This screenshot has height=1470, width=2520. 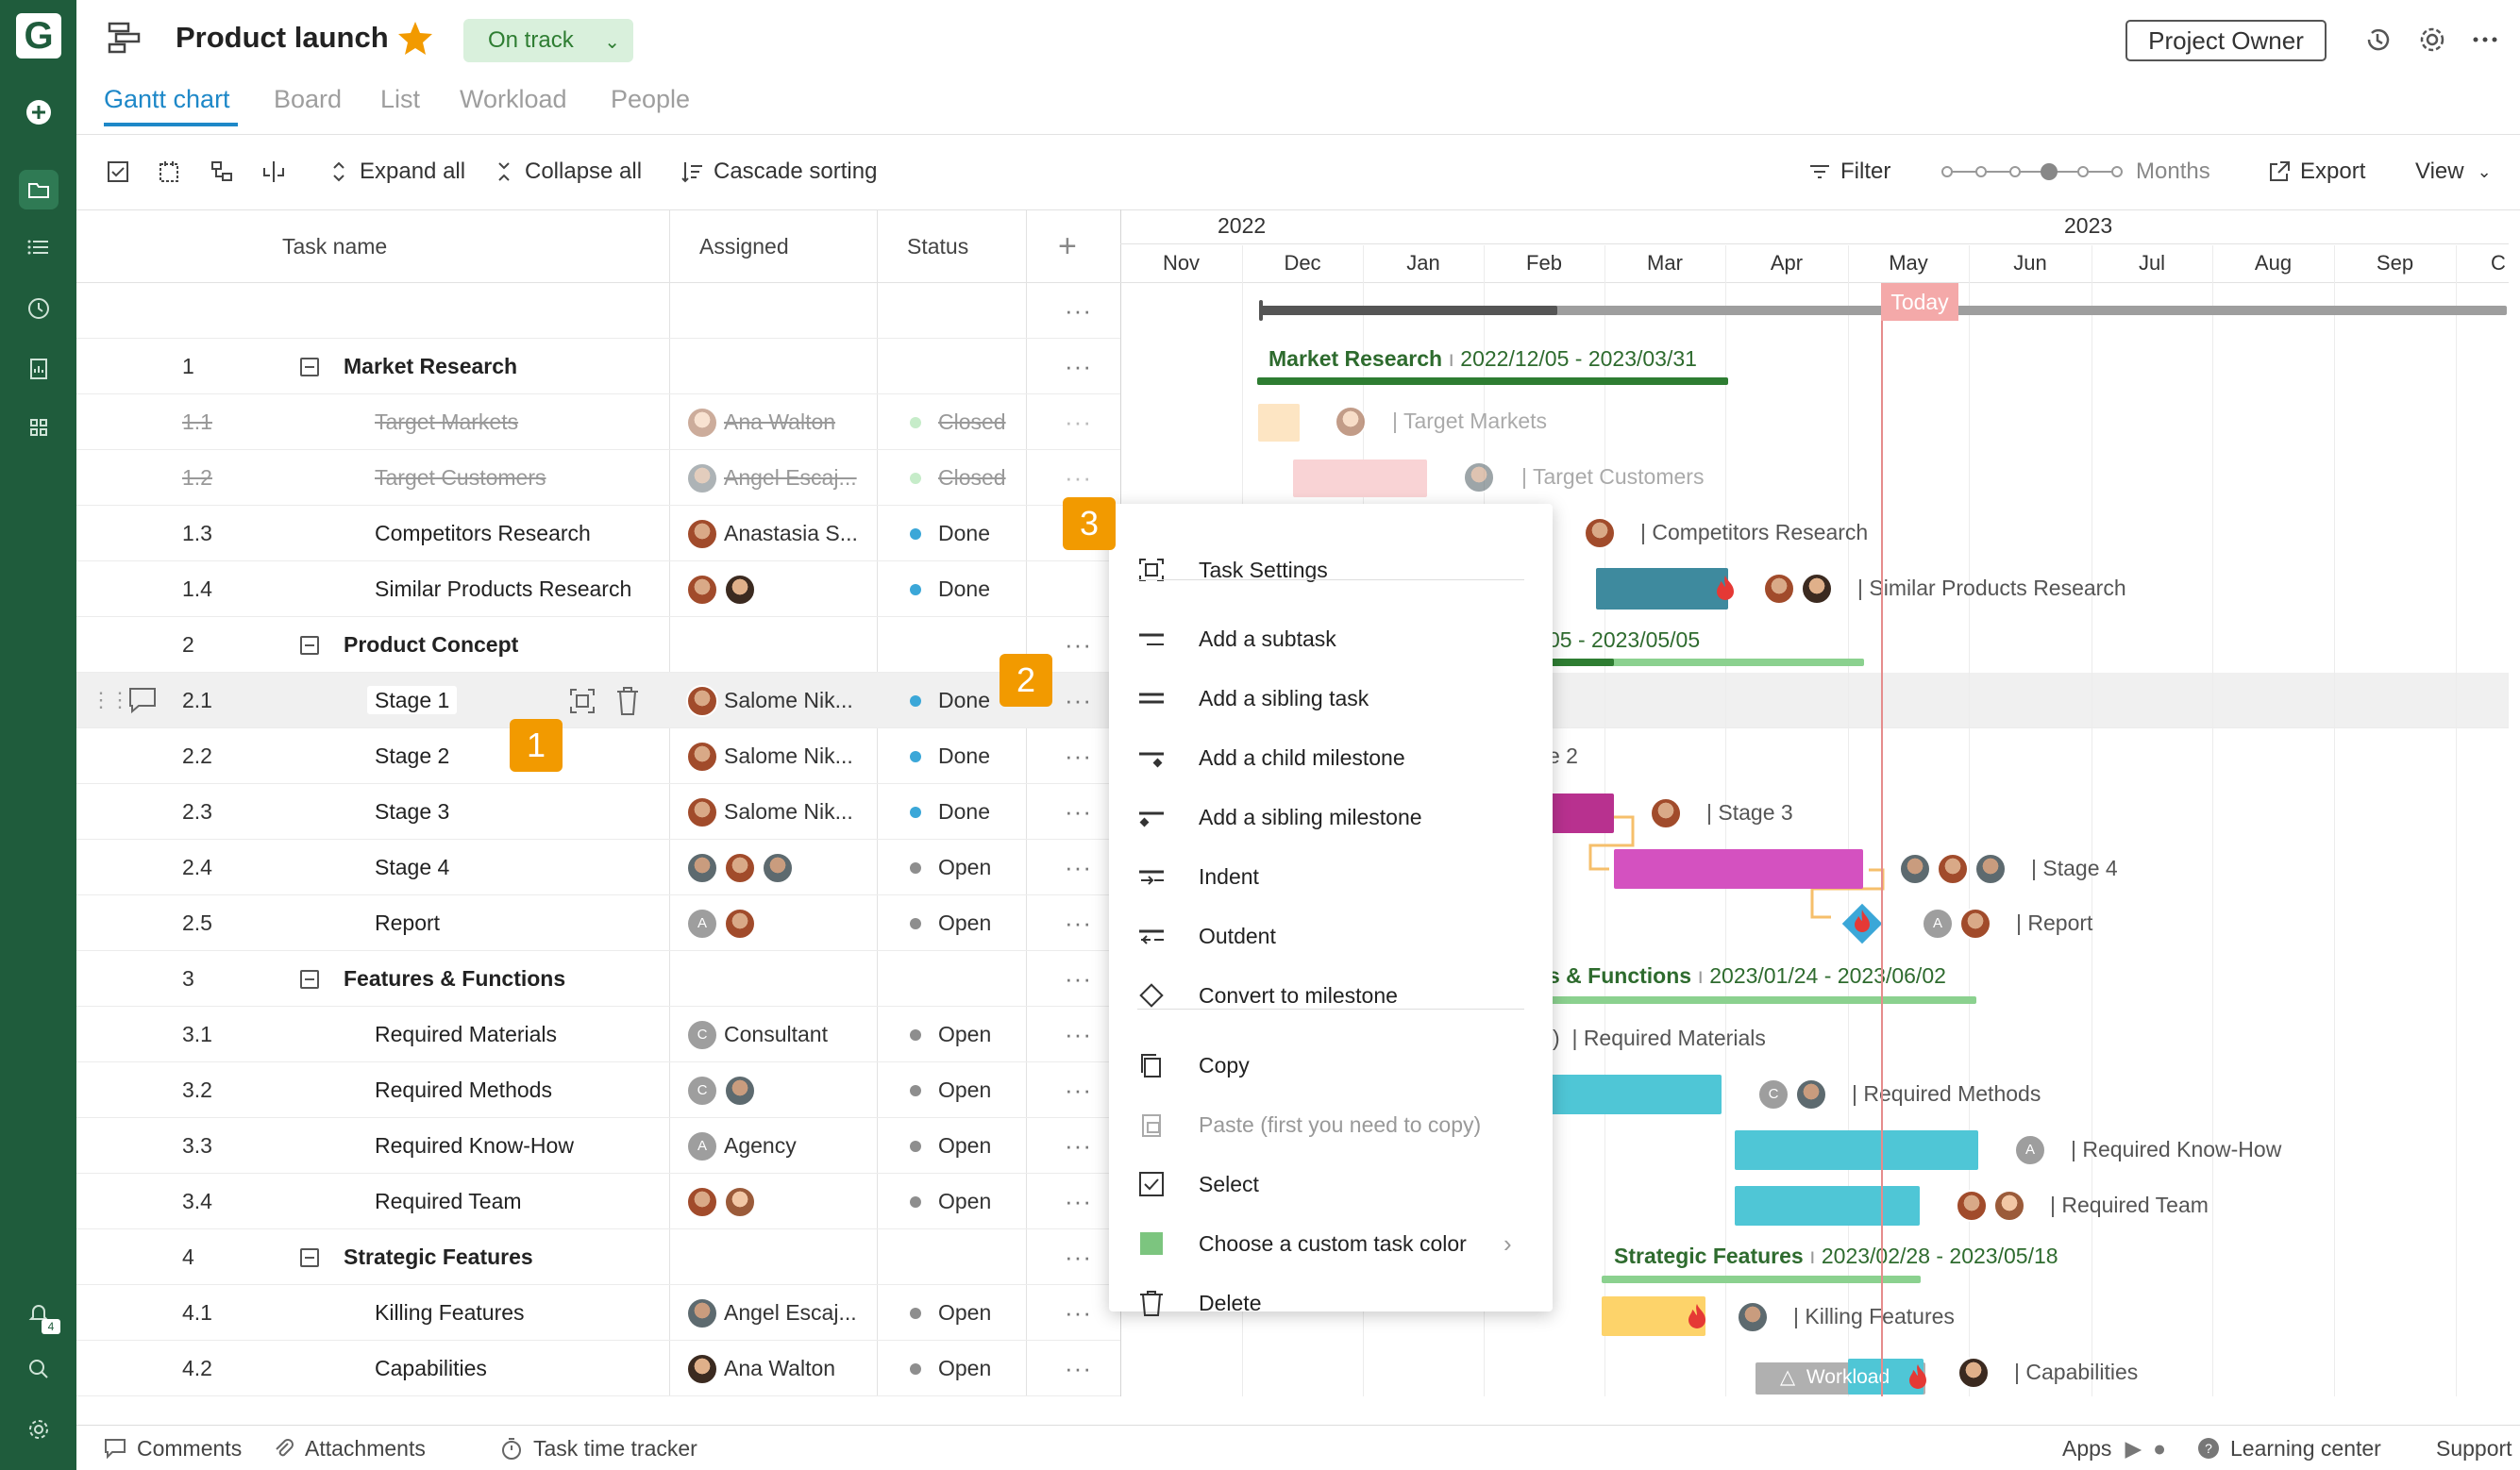 What do you see at coordinates (448, 1202) in the screenshot?
I see `task-name: Required Team` at bounding box center [448, 1202].